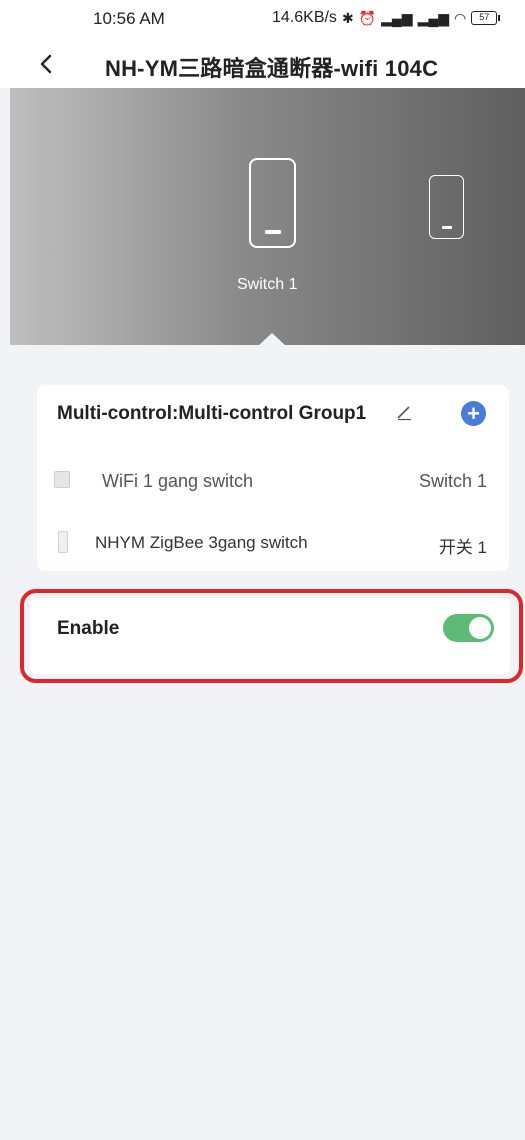 The width and height of the screenshot is (525, 1140). I want to click on wifi-icon: ◠, so click(460, 17).